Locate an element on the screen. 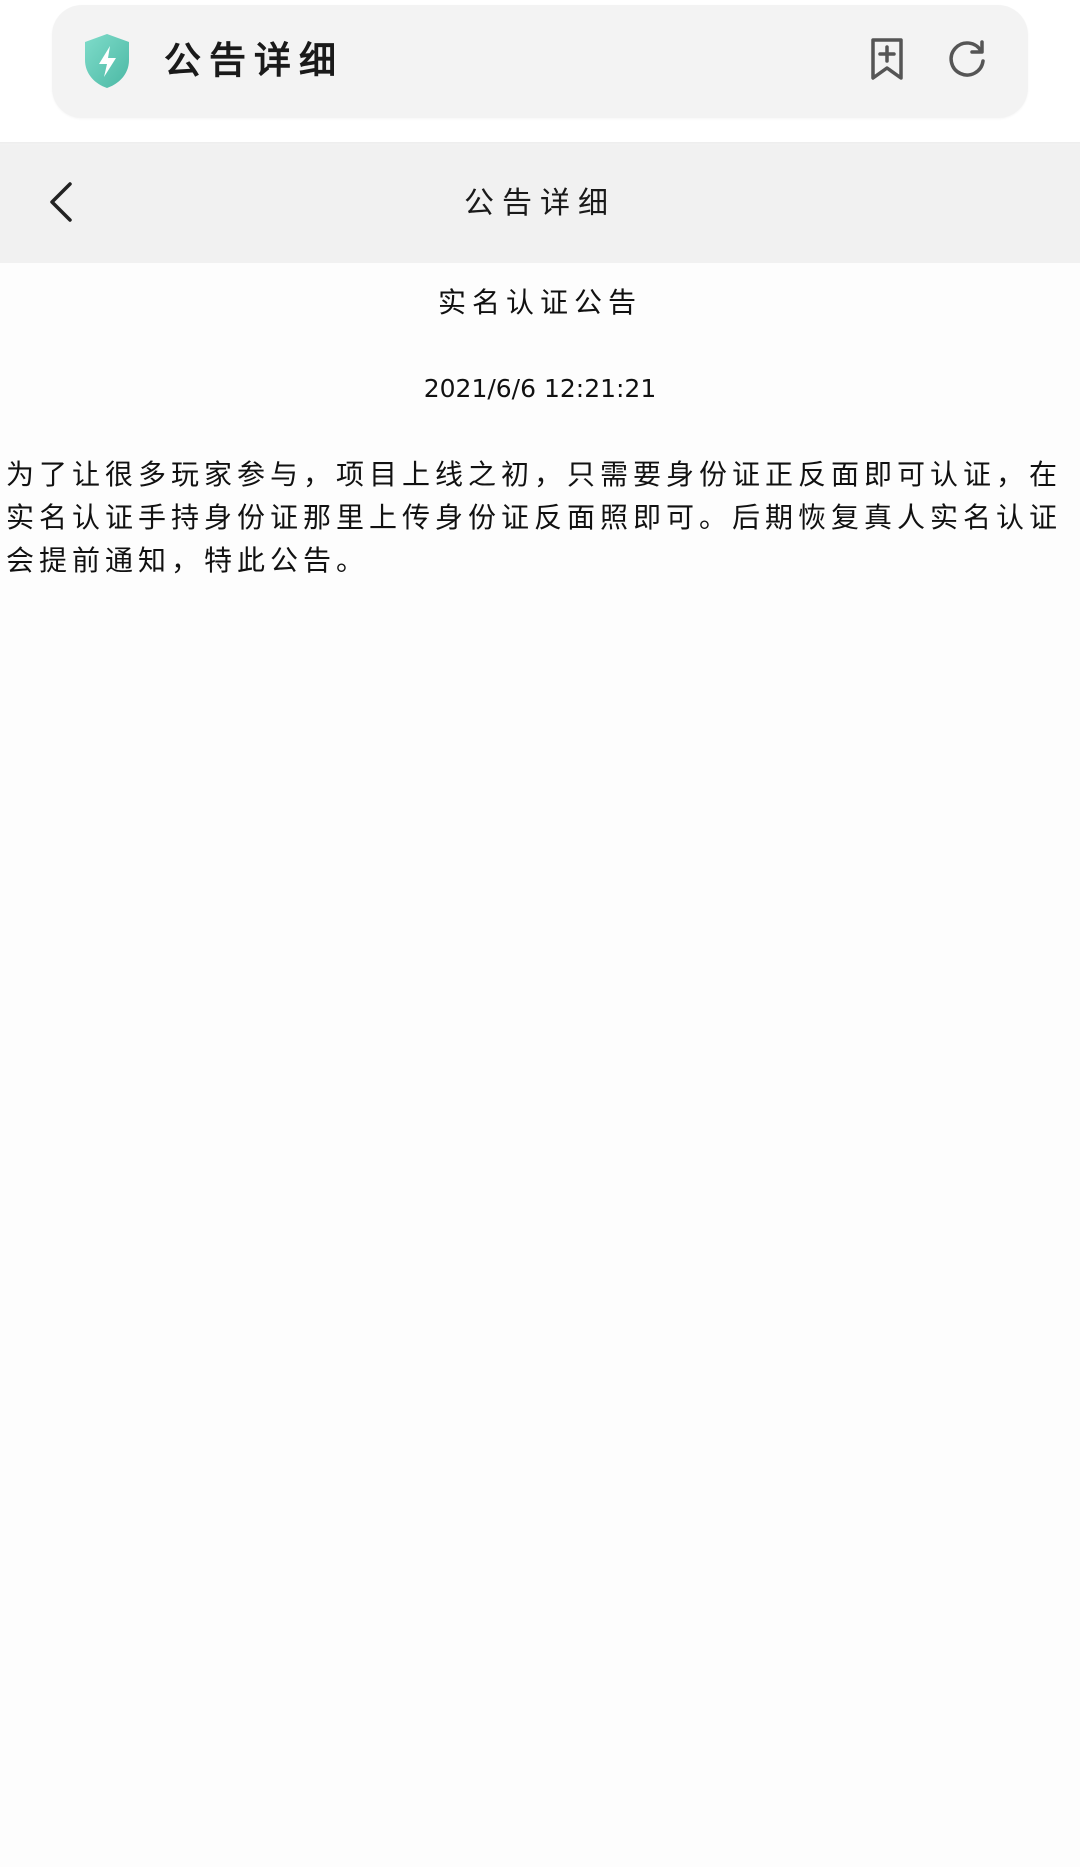 This screenshot has height=1867, width=1080. refresh-button is located at coordinates (967, 61).